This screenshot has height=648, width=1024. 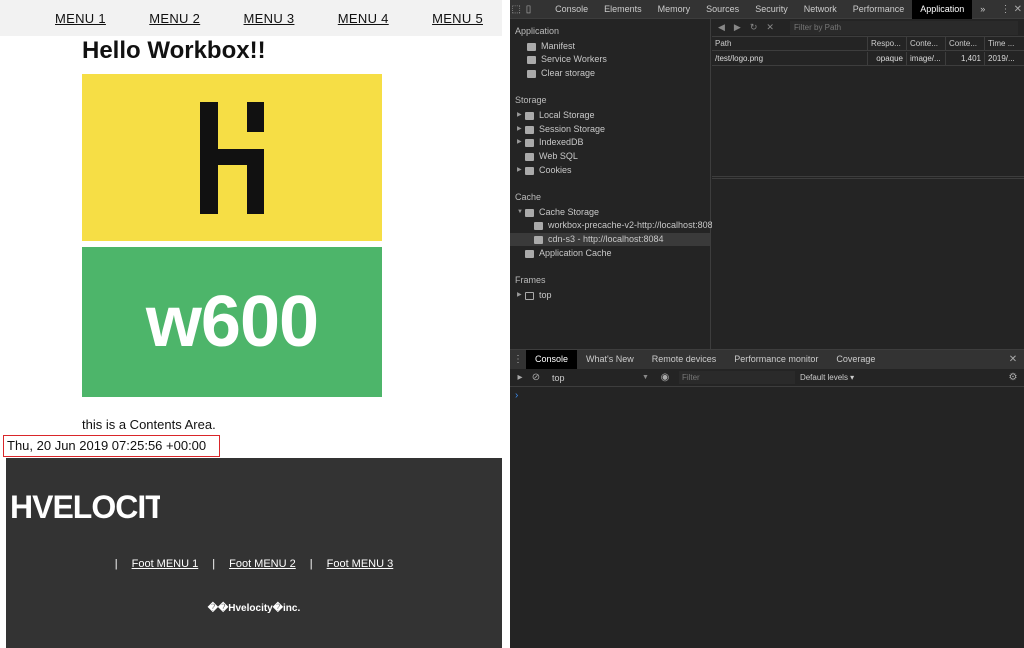 What do you see at coordinates (684, 359) in the screenshot?
I see `drawer-tab-remote-devices: Remote devices` at bounding box center [684, 359].